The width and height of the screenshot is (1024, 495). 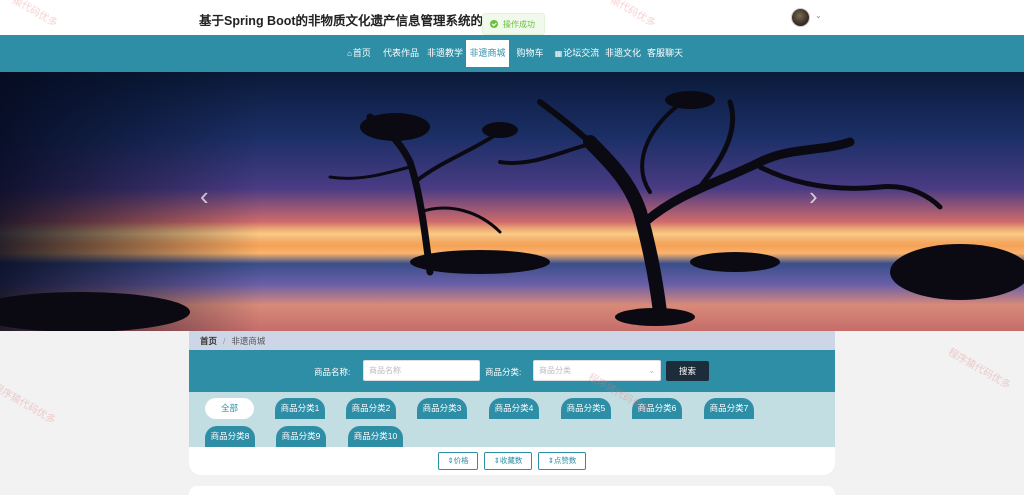 I want to click on nav-label: 非遗教学, so click(x=444, y=53).